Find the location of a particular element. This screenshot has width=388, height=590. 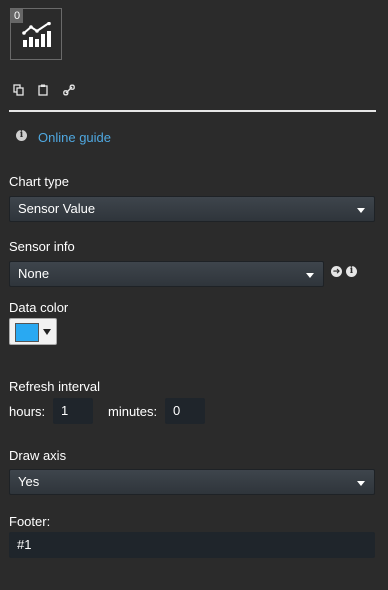

draw-axis-select: Yes is located at coordinates (192, 482).